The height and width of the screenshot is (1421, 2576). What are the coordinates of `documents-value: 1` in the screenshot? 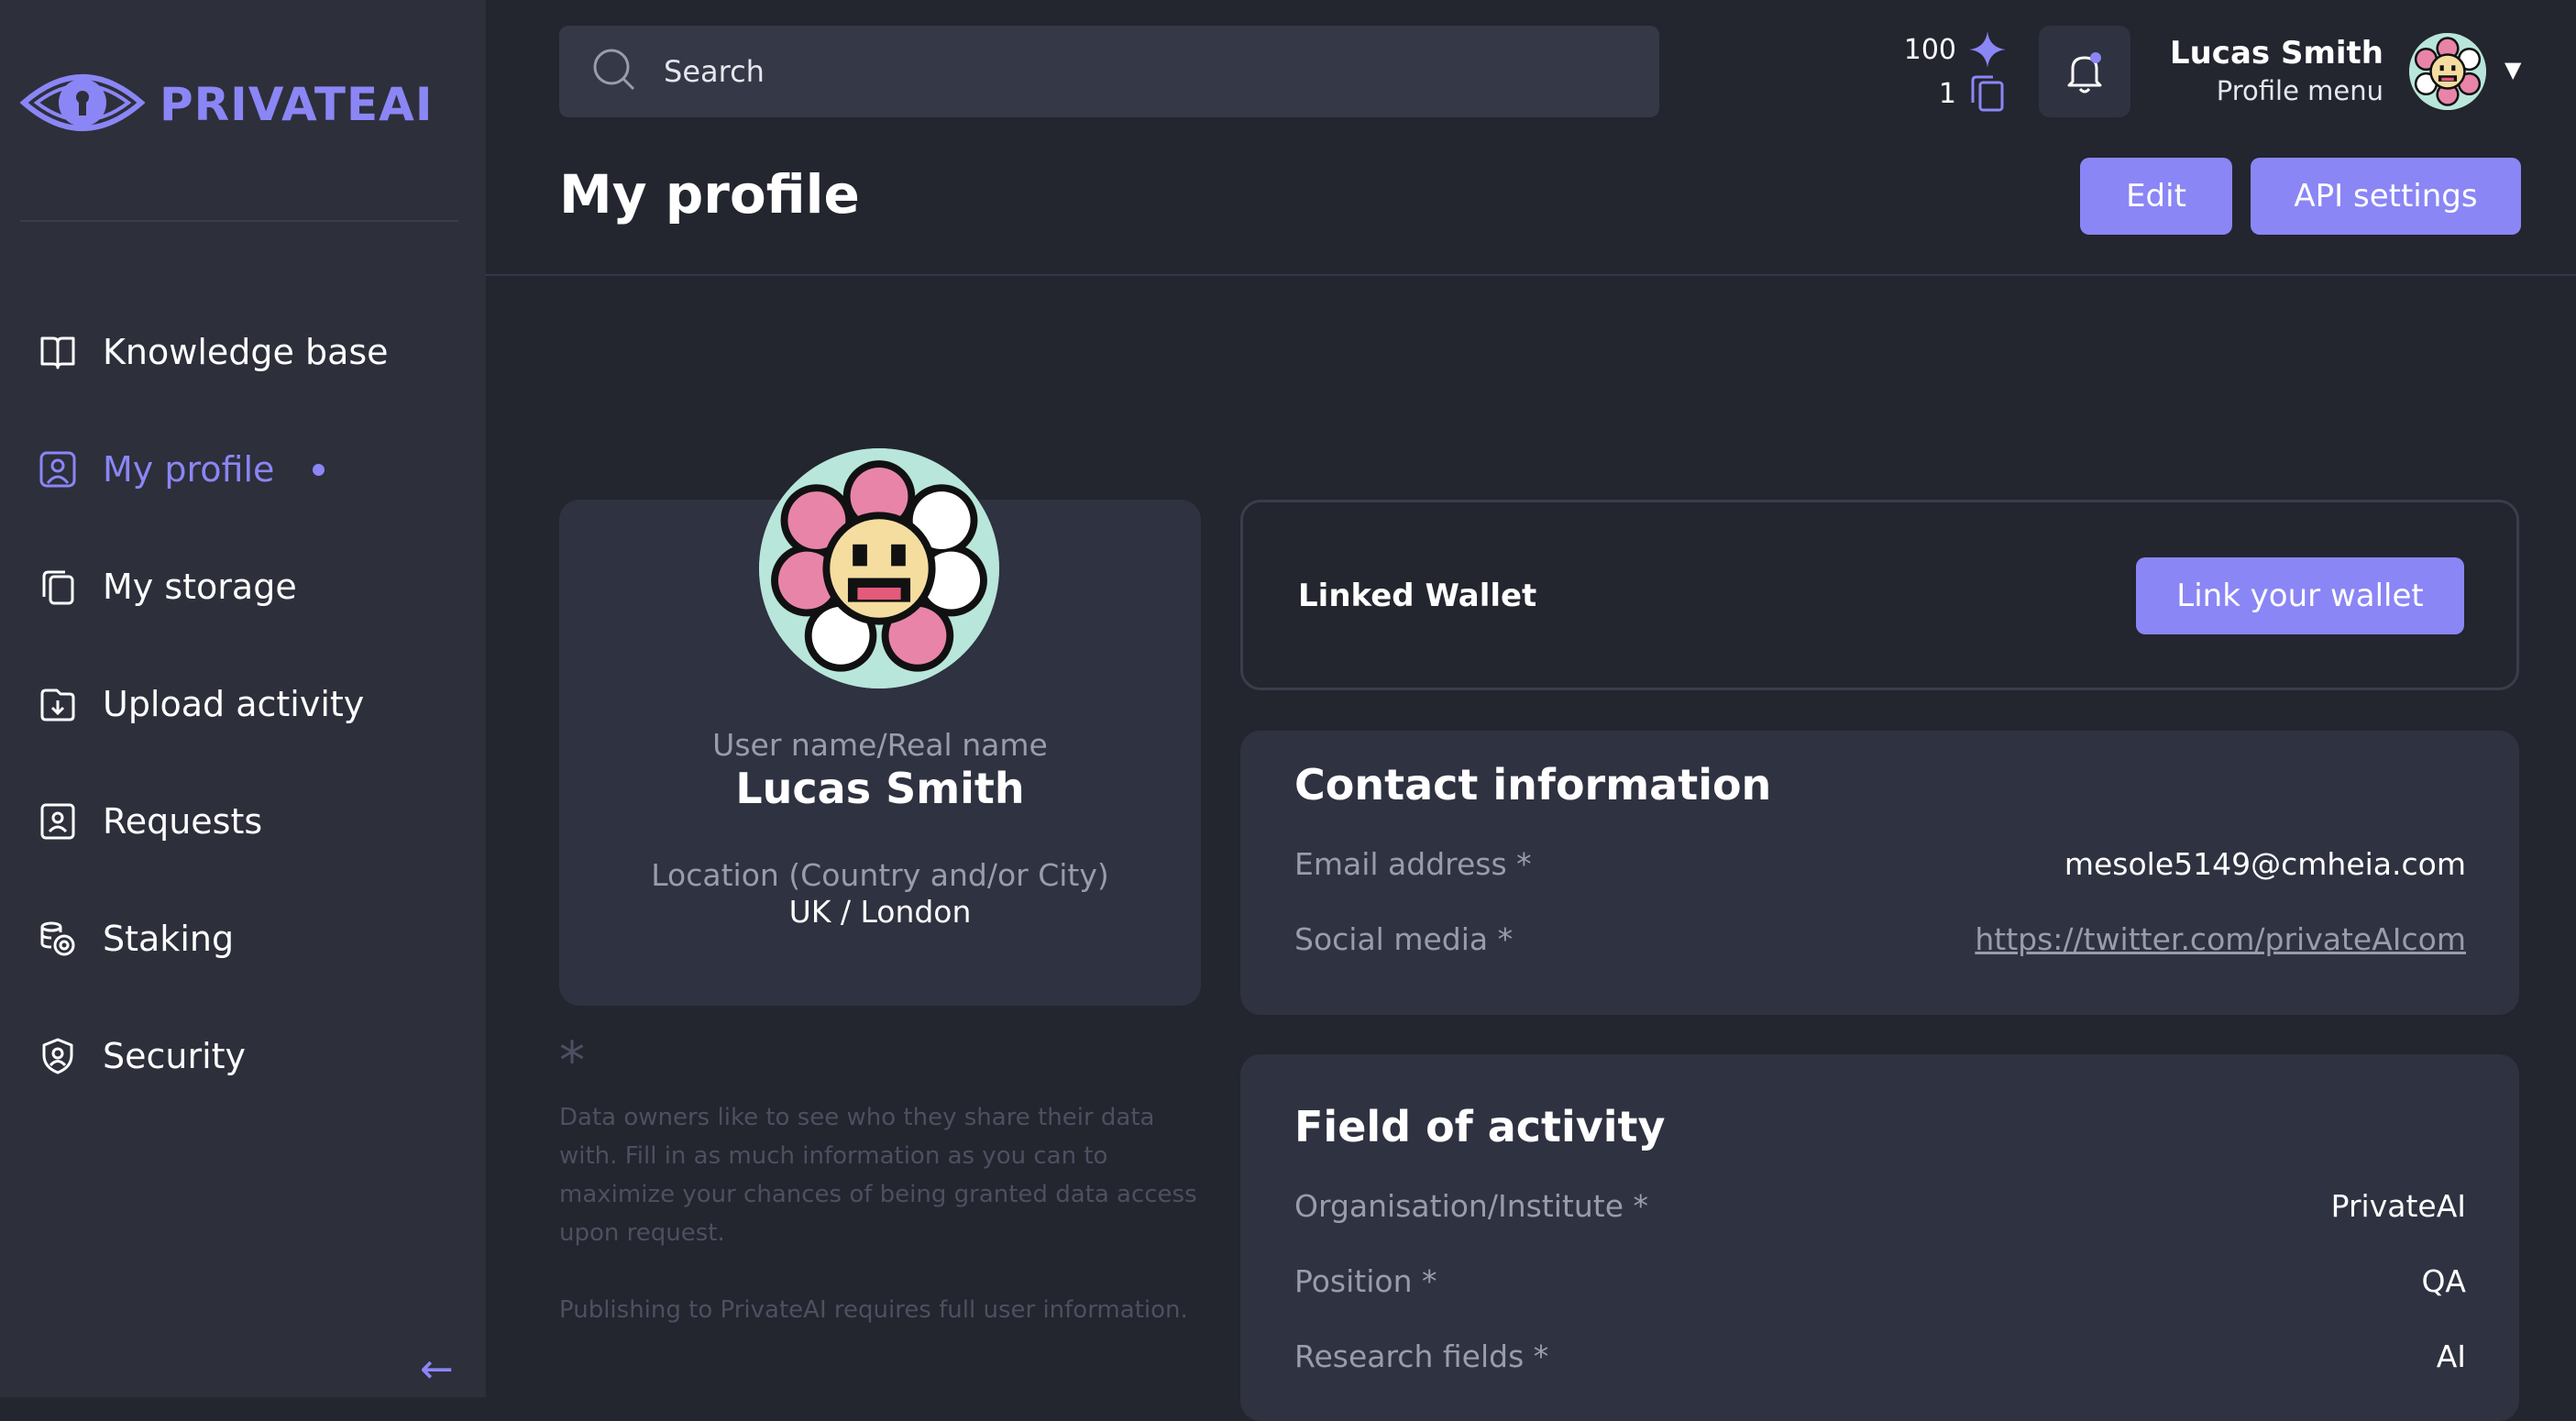 It's located at (1947, 93).